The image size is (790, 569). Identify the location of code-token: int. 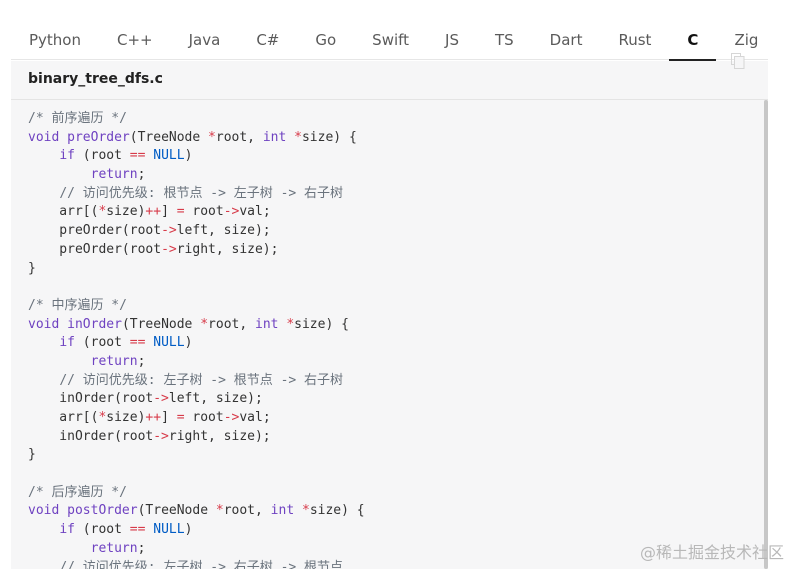
(274, 137).